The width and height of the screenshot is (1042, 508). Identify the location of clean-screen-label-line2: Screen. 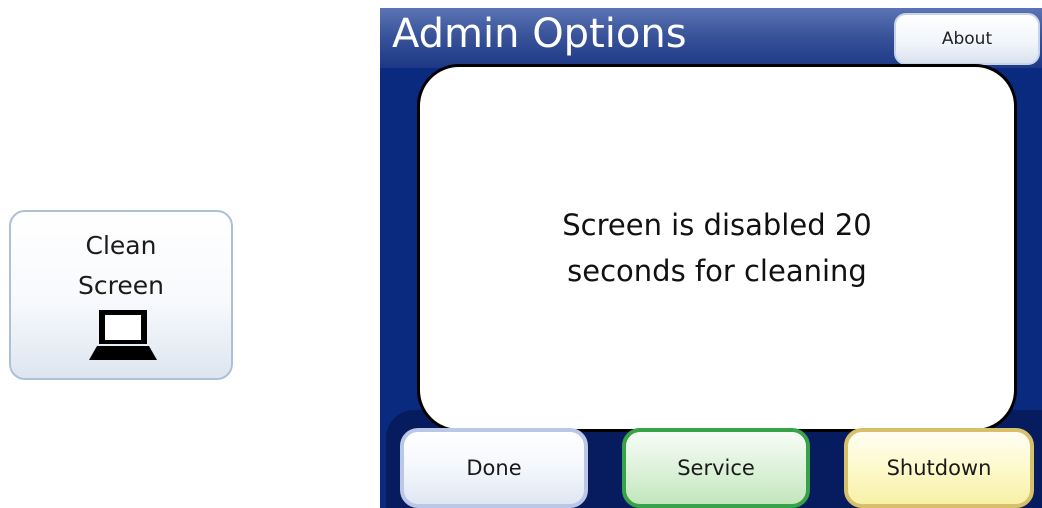
(121, 285).